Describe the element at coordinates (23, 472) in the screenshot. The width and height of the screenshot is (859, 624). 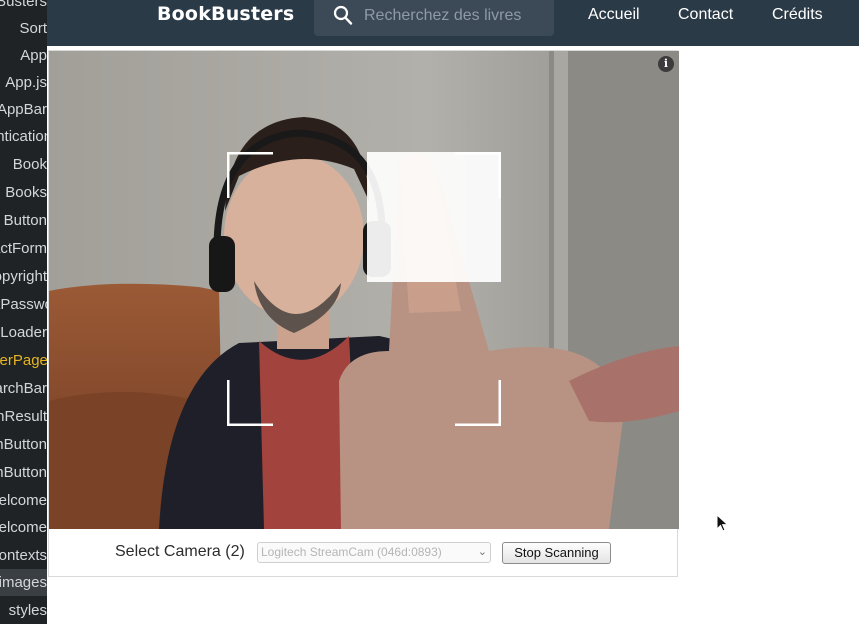
I see `sidebar-item: SignButton` at that location.